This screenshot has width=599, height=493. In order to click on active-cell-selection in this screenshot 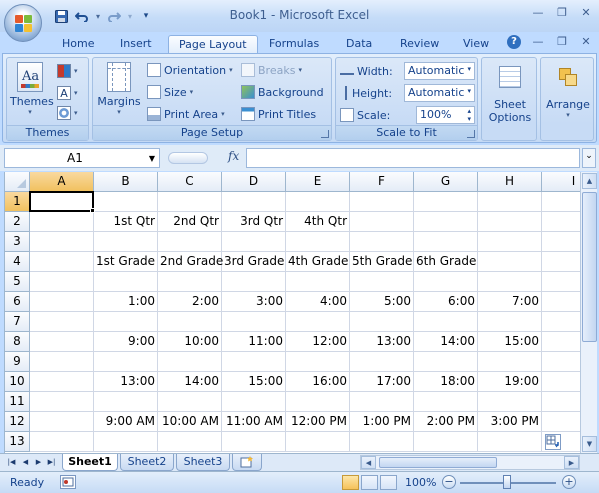, I will do `click(61, 201)`.